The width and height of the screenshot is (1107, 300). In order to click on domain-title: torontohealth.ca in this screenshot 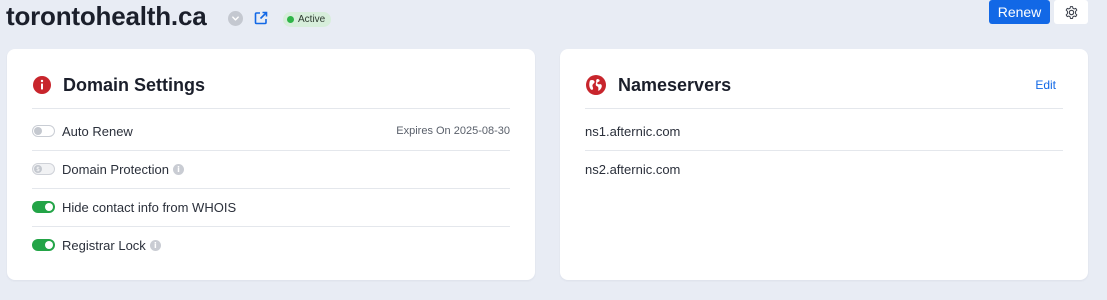, I will do `click(106, 16)`.